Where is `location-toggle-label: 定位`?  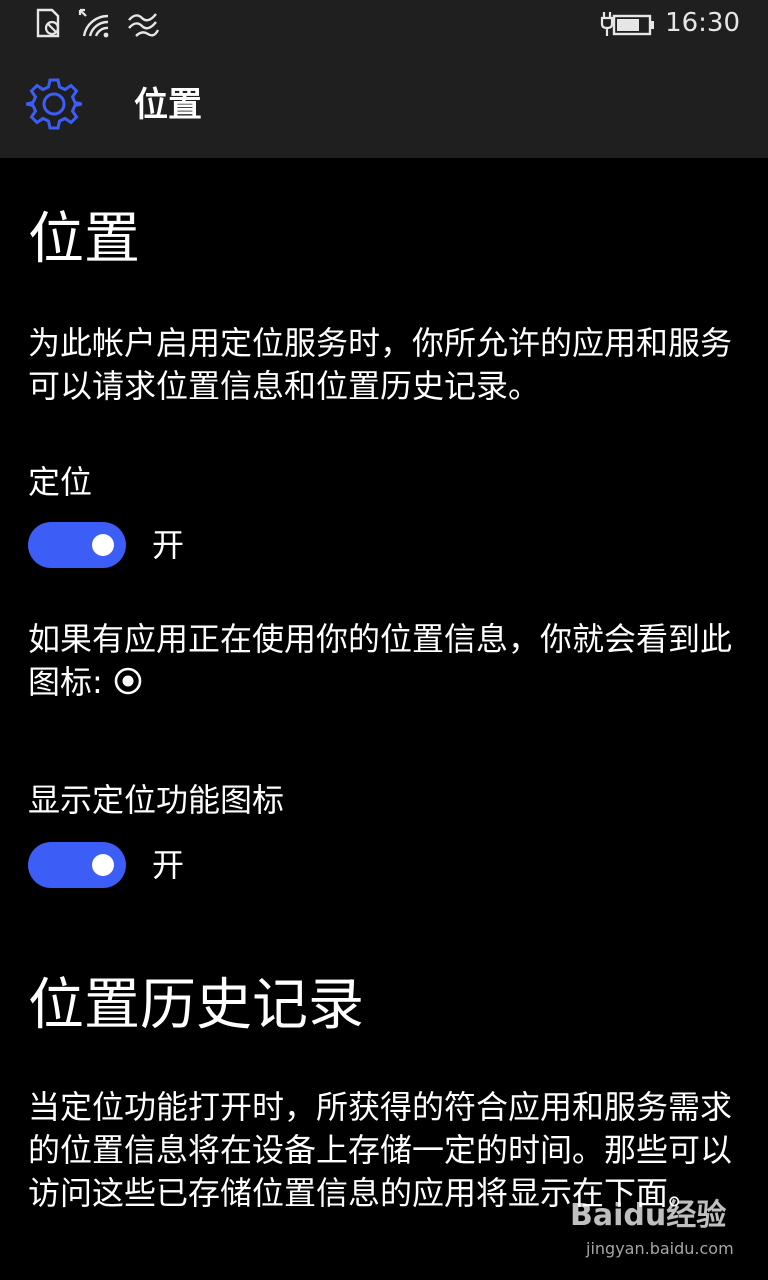
location-toggle-label: 定位 is located at coordinates (60, 482).